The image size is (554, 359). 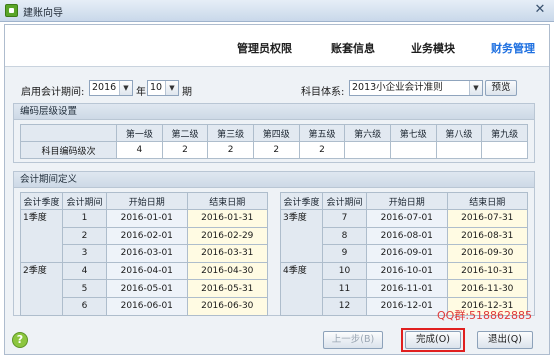 I want to click on table-row: 4季度 10 2016-10-01 2016-10-31, so click(x=404, y=288).